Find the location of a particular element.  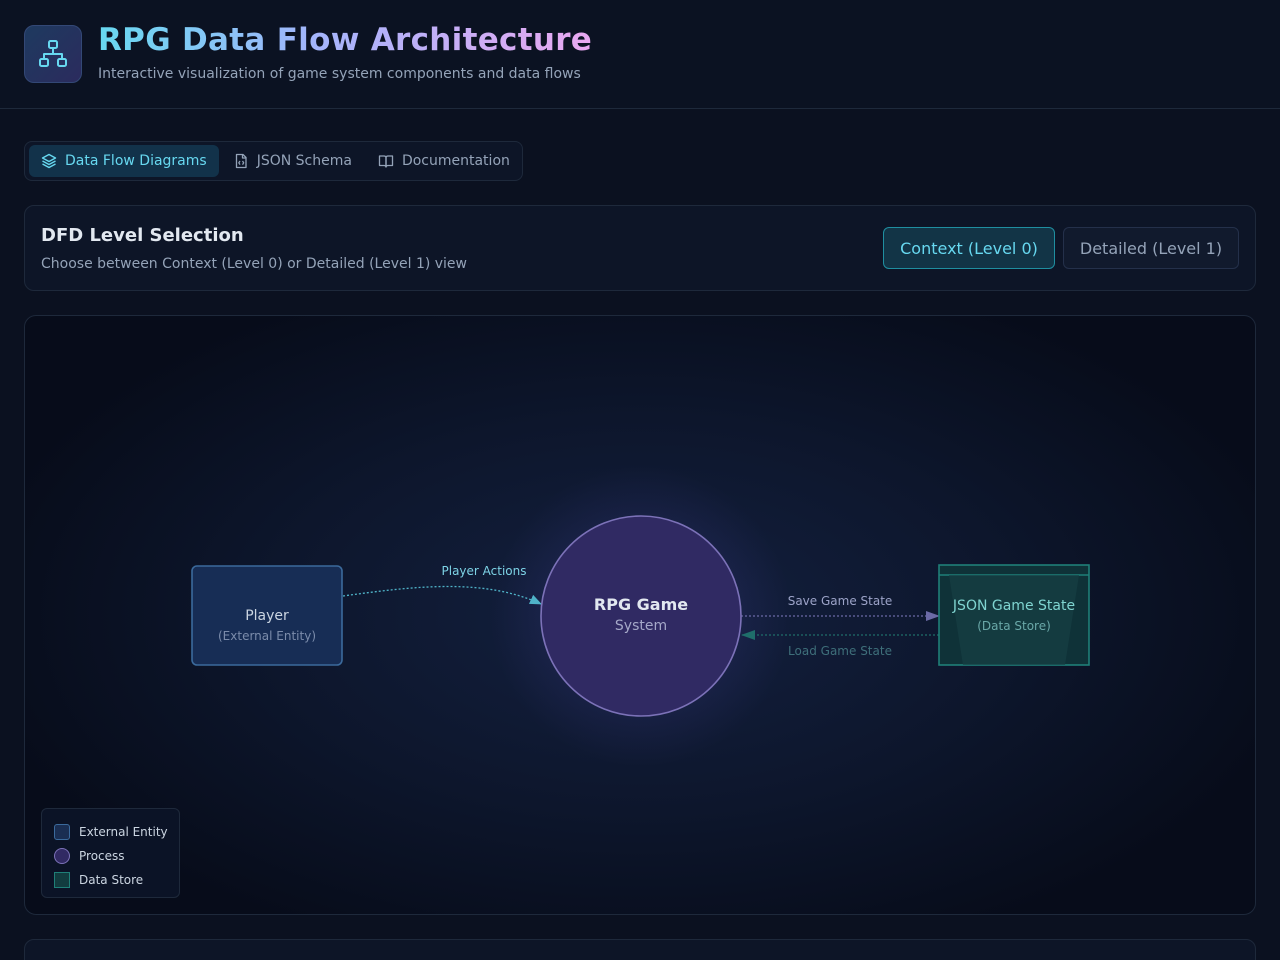

network-hierarchy-icon is located at coordinates (53, 54).